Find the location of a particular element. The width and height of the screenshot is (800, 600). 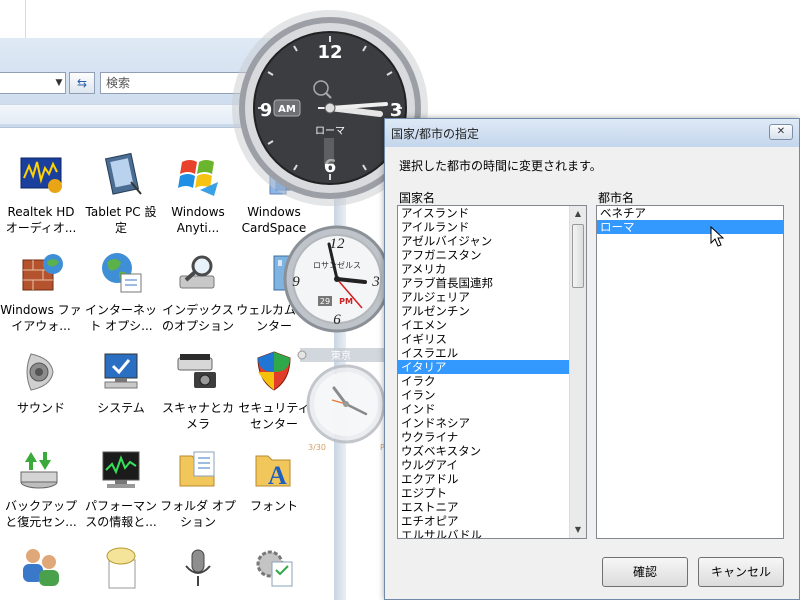

scrollbar-thumb is located at coordinates (578, 256).